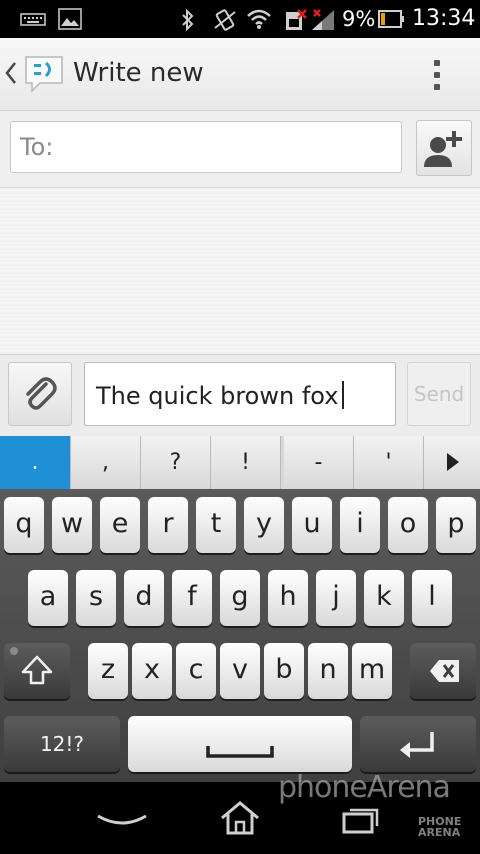 This screenshot has height=854, width=480. I want to click on attach-button, so click(40, 394).